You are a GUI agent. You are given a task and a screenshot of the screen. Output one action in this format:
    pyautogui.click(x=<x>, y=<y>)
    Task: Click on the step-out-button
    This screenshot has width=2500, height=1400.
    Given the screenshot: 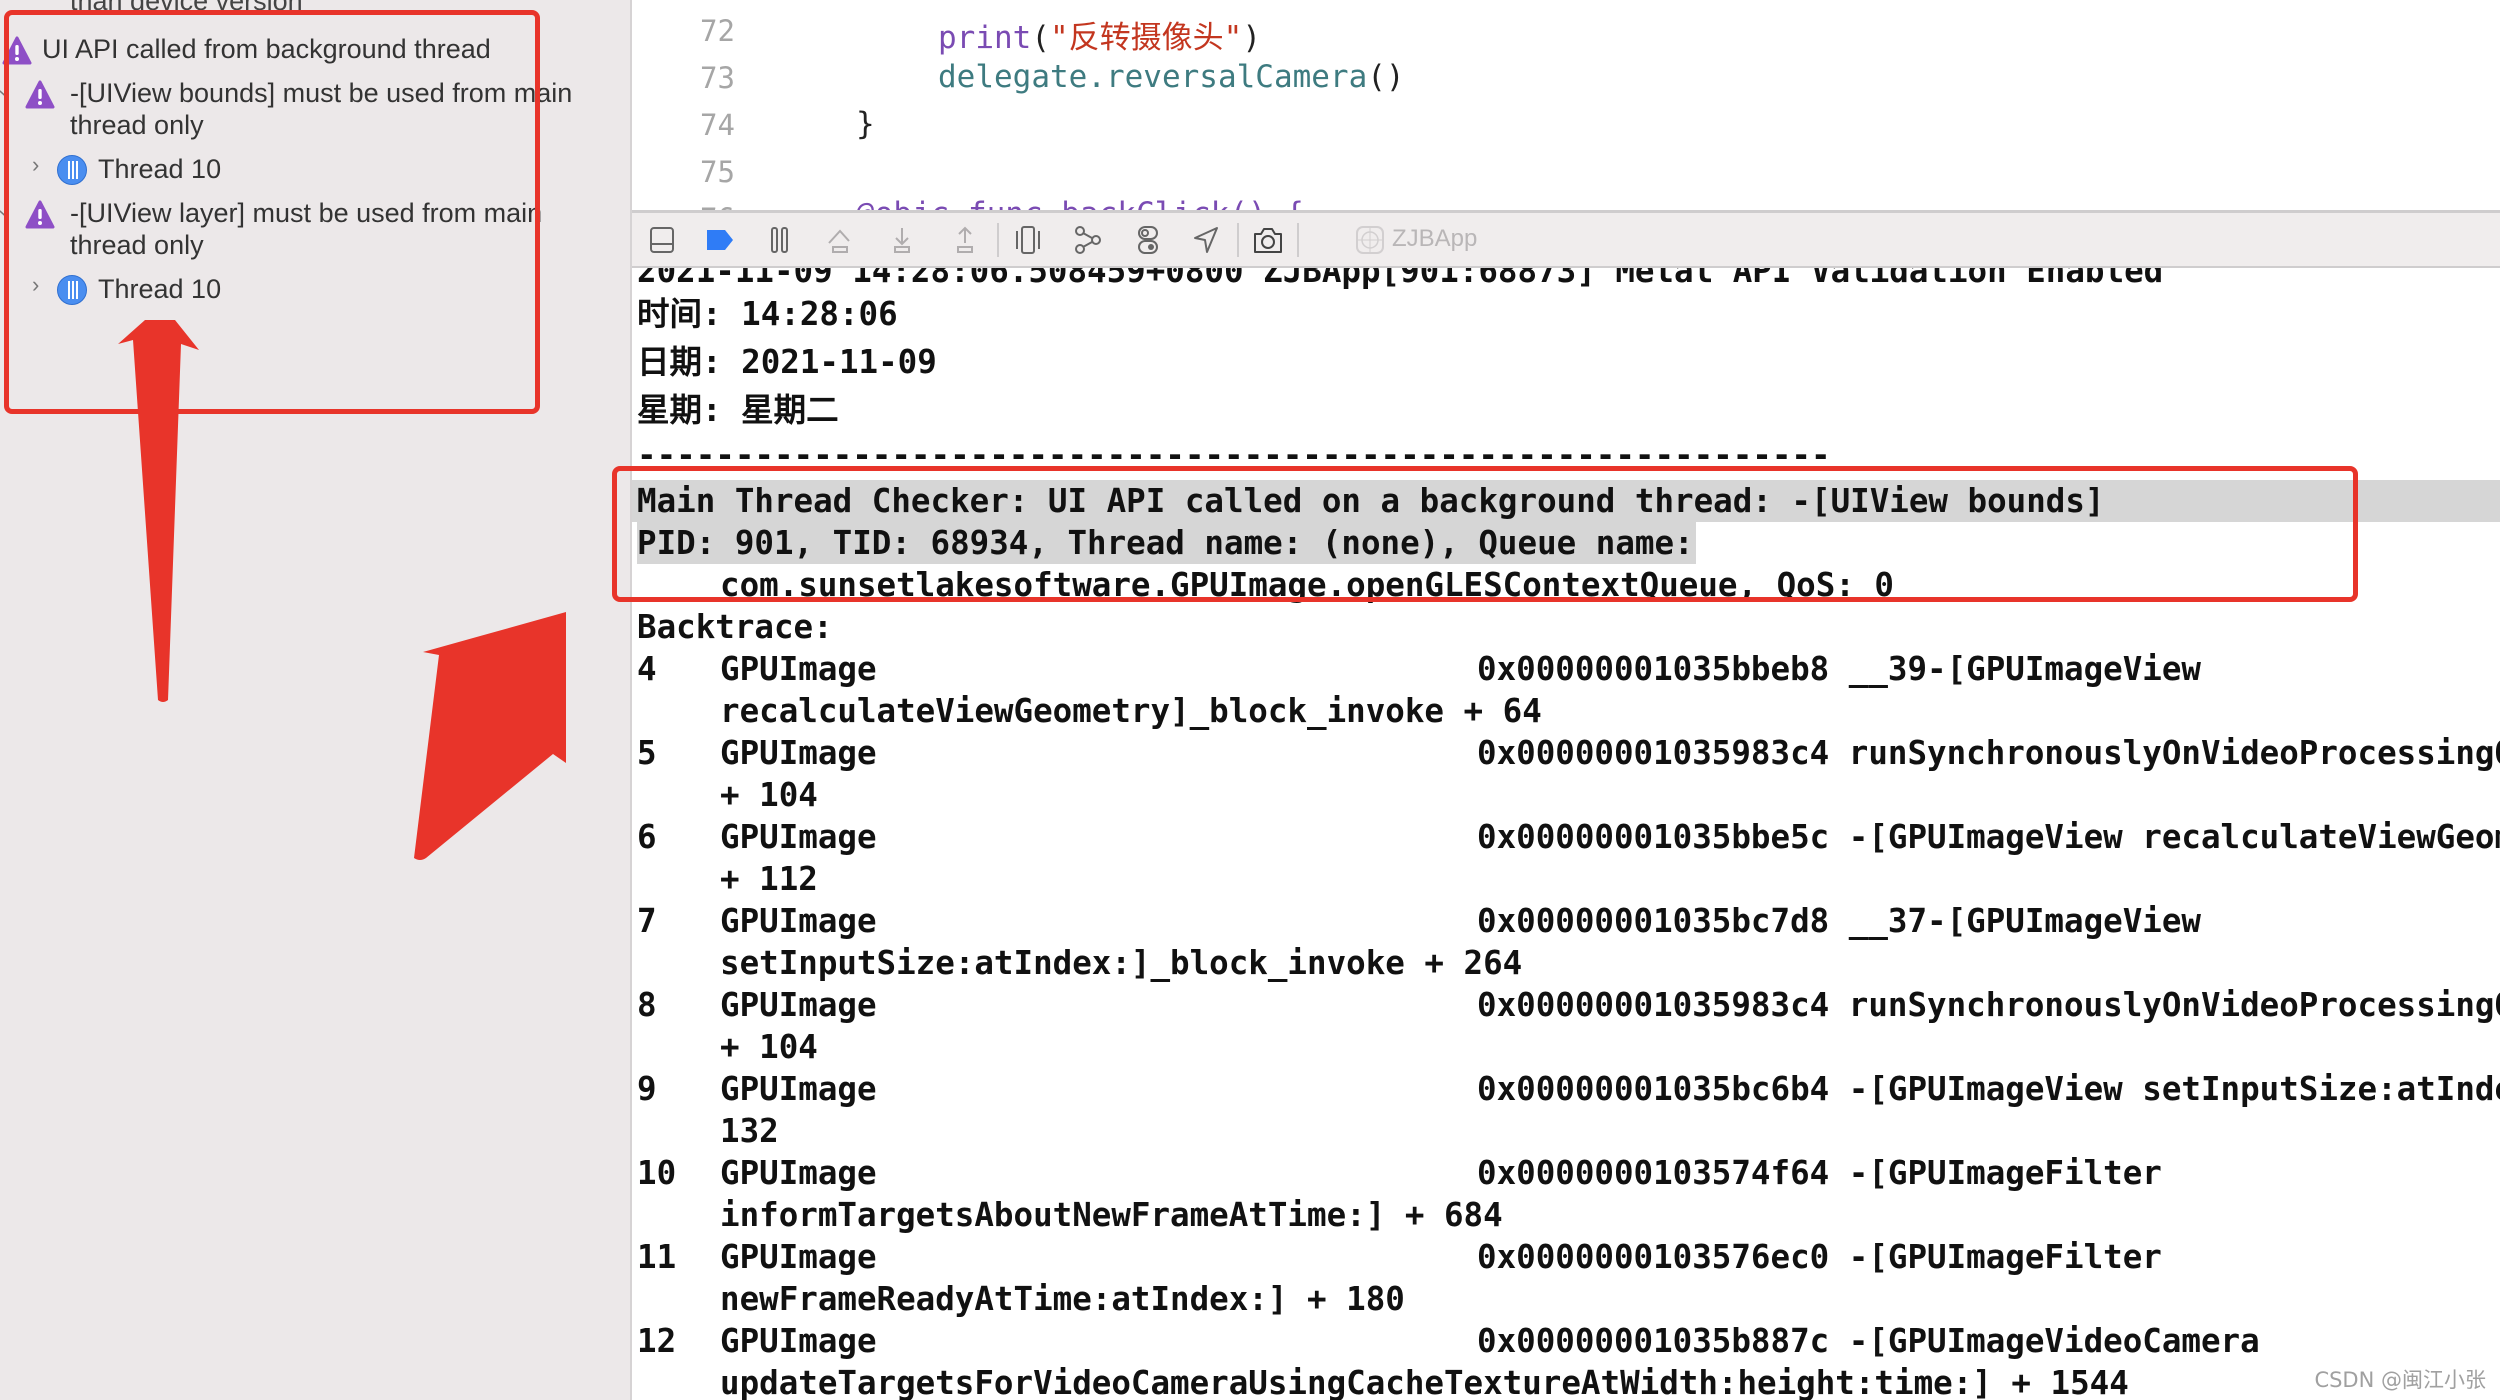 What is the action you would take?
    pyautogui.click(x=965, y=240)
    